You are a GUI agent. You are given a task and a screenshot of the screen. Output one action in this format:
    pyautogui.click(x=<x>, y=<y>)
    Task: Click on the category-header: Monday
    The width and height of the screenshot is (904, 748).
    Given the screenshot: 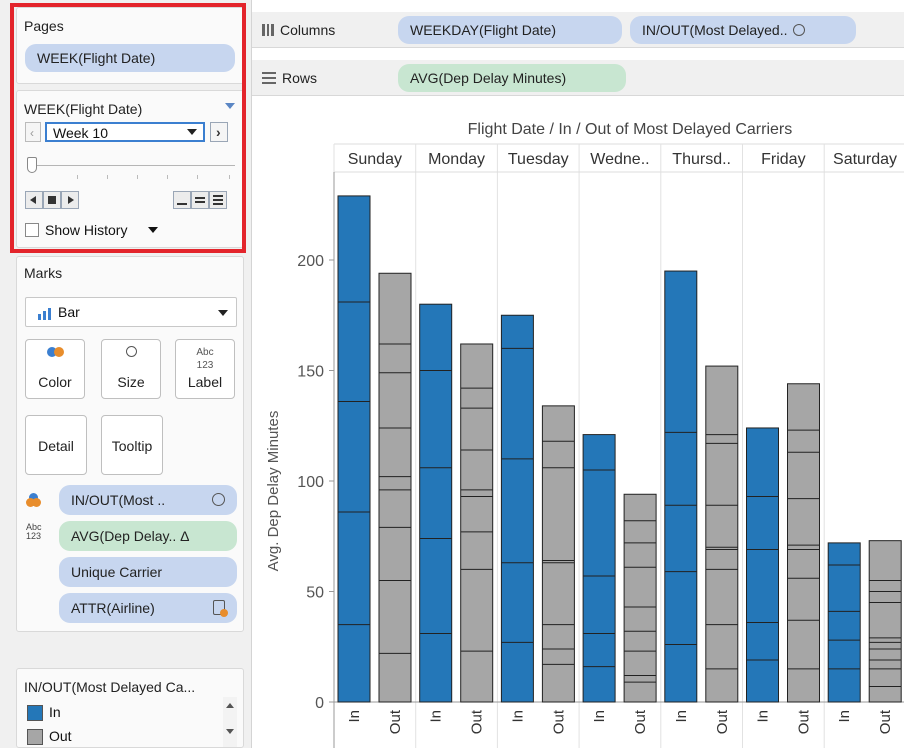 What is the action you would take?
    pyautogui.click(x=456, y=159)
    